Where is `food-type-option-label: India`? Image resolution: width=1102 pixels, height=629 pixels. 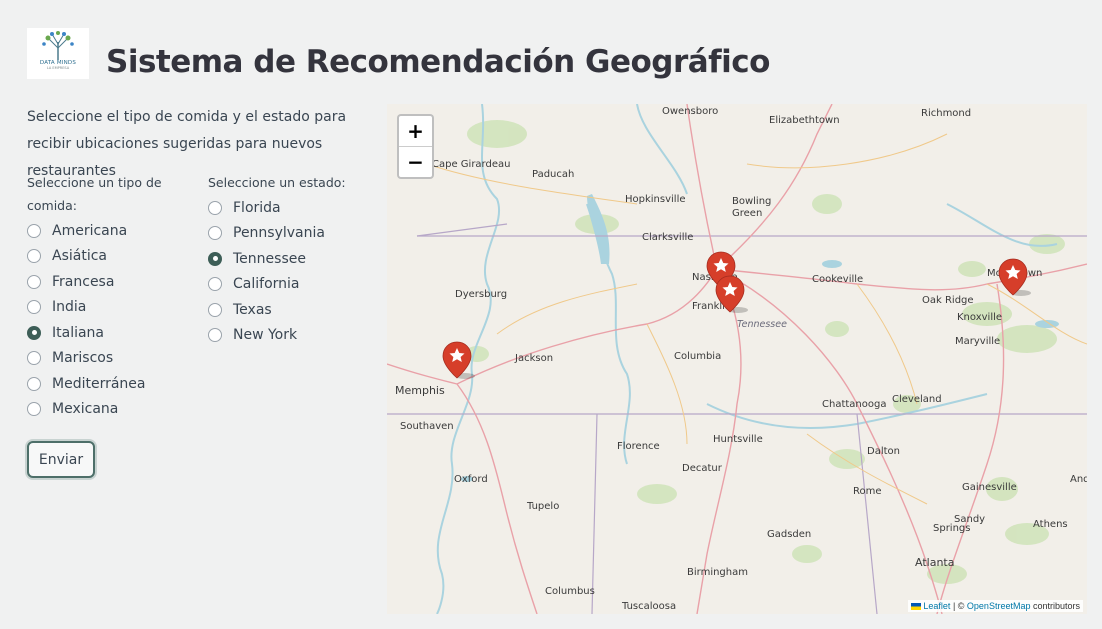
food-type-option-label: India is located at coordinates (69, 307).